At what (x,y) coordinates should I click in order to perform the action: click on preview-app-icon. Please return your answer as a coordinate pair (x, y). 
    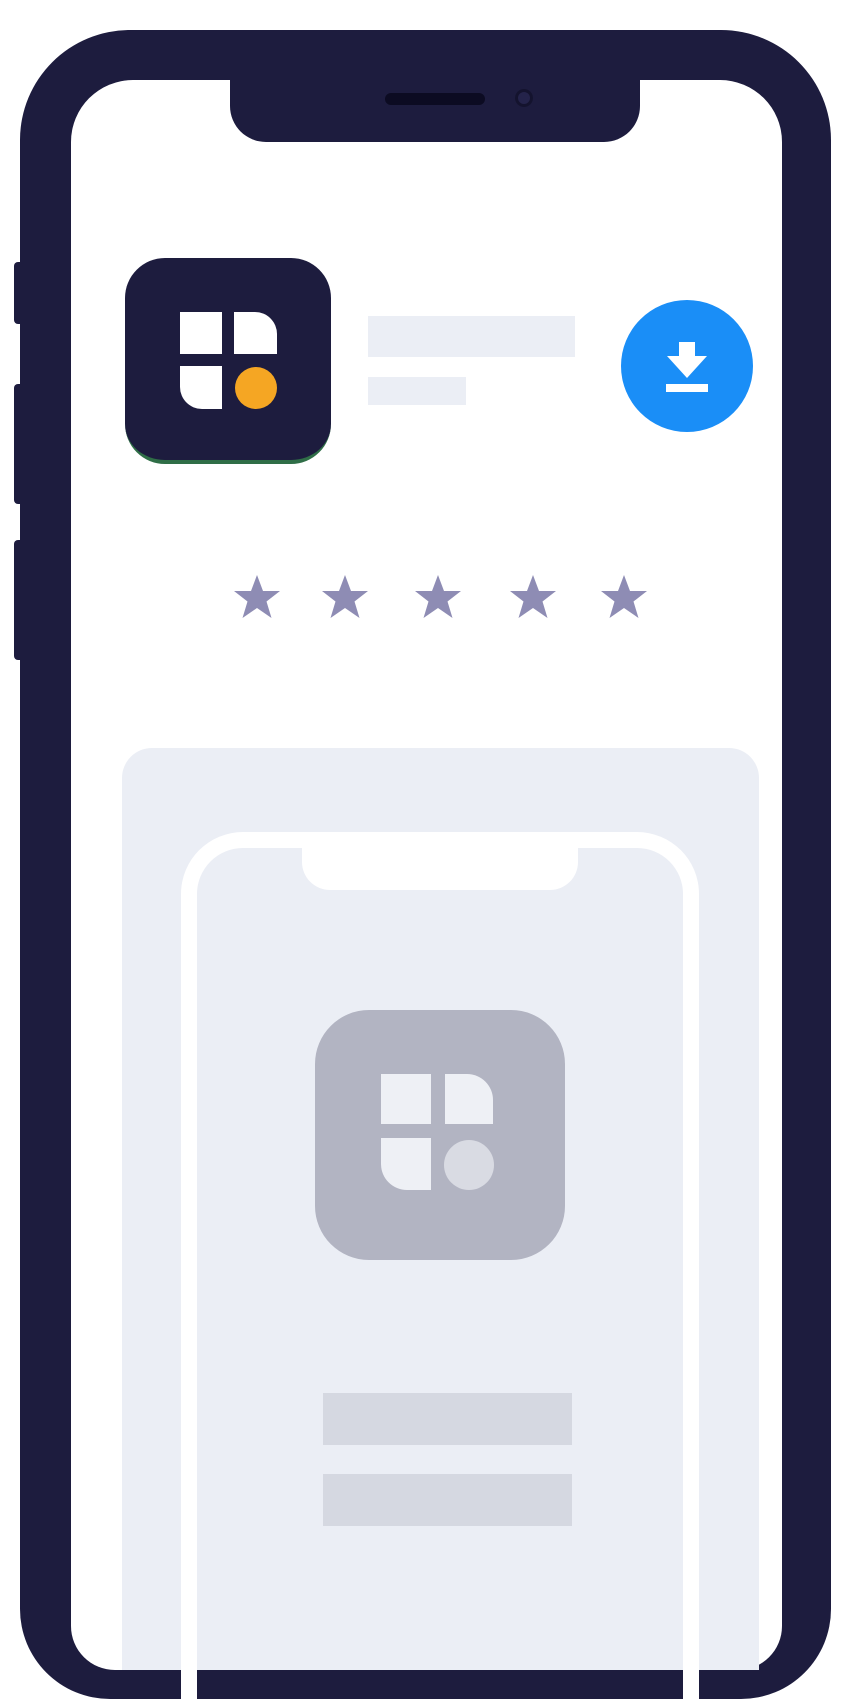
    Looking at the image, I should click on (440, 1135).